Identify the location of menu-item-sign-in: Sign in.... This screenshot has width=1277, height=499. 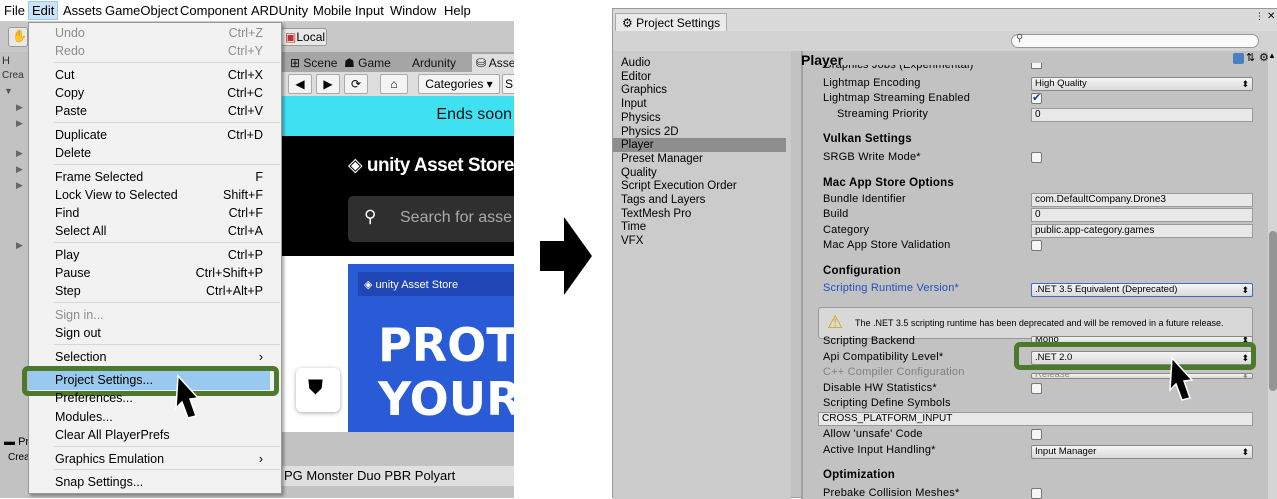
(165, 317).